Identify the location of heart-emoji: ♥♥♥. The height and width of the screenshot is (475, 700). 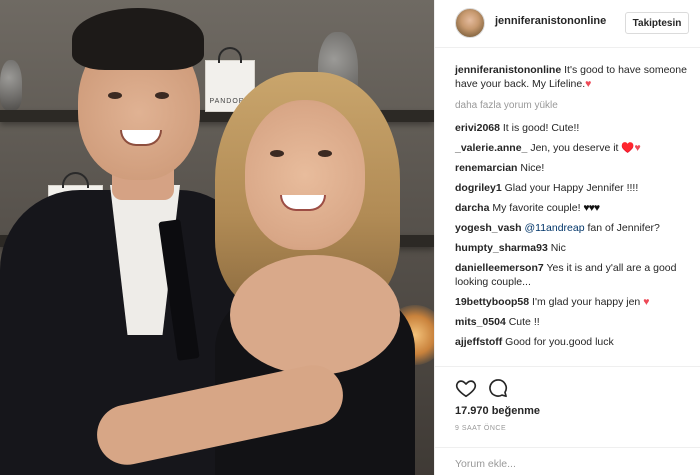
(591, 208).